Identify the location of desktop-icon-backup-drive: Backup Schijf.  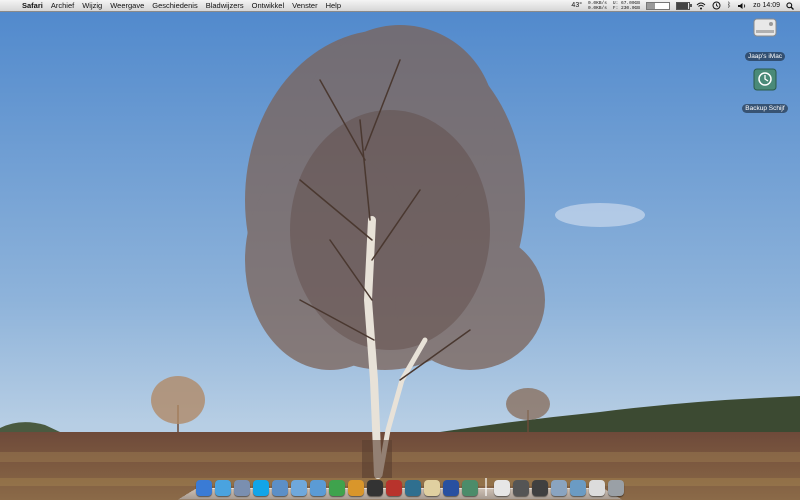
(765, 90).